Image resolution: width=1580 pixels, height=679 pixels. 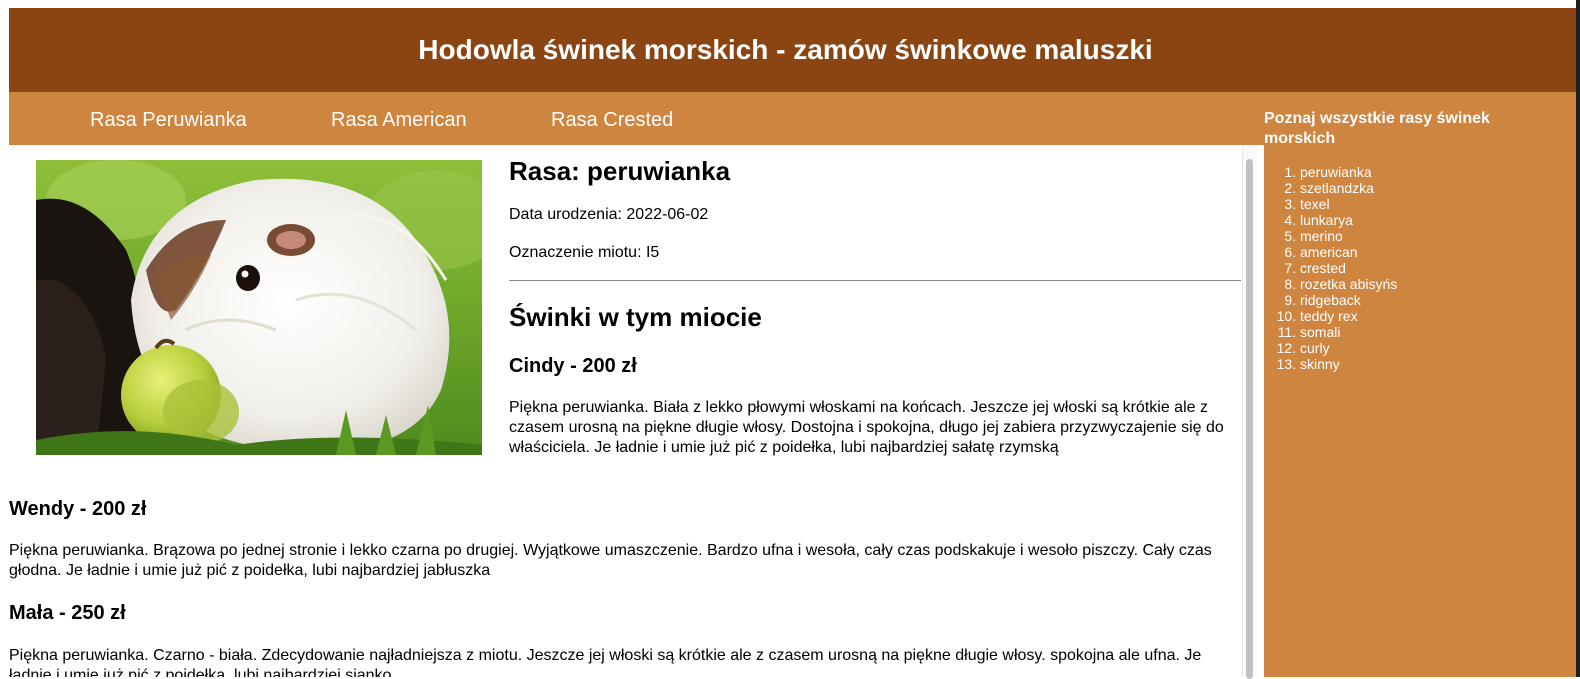 I want to click on divider, so click(x=875, y=280).